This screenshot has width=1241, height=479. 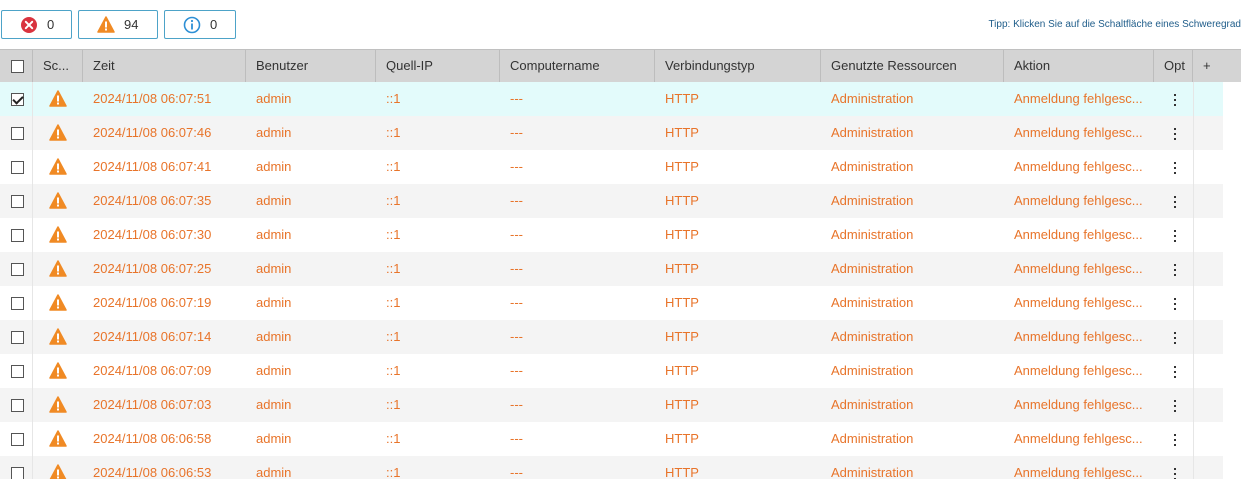 What do you see at coordinates (311, 66) in the screenshot?
I see `header-user: Benutzer` at bounding box center [311, 66].